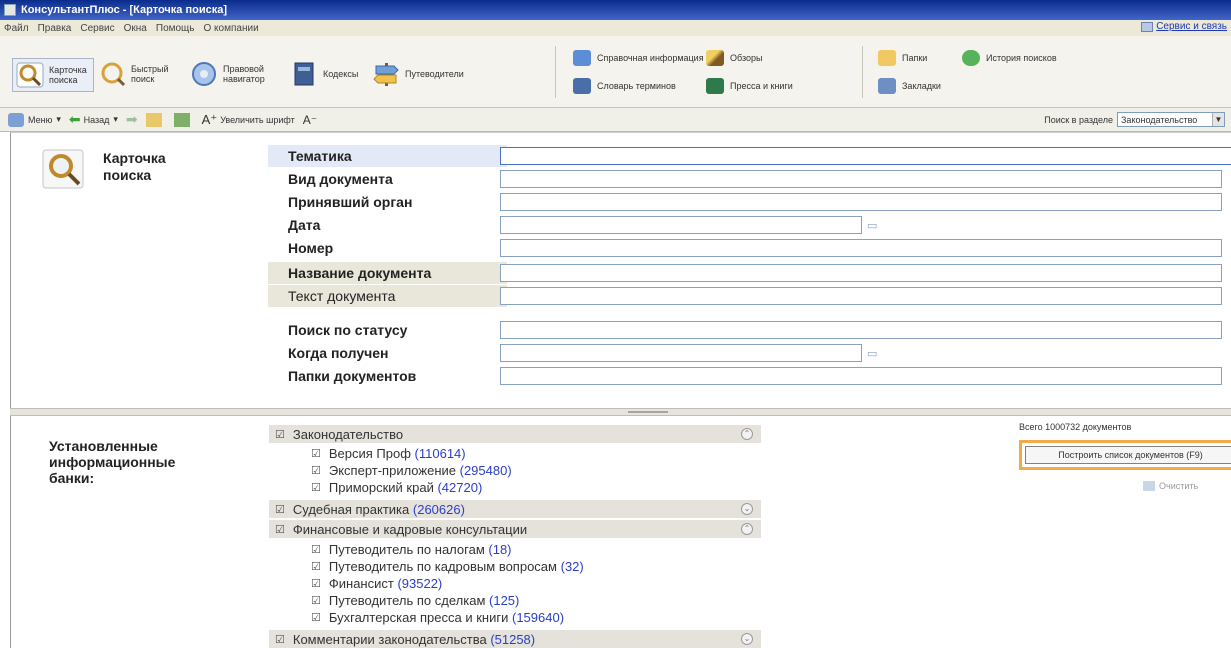 The width and height of the screenshot is (1231, 648). Describe the element at coordinates (515, 639) in the screenshot. I see `bank-group-row: ☑ Комментарии законодательства (51258) ⌄` at that location.